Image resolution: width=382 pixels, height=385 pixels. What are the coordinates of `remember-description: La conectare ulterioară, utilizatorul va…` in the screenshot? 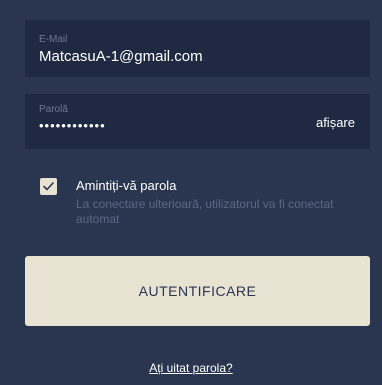 It's located at (205, 211).